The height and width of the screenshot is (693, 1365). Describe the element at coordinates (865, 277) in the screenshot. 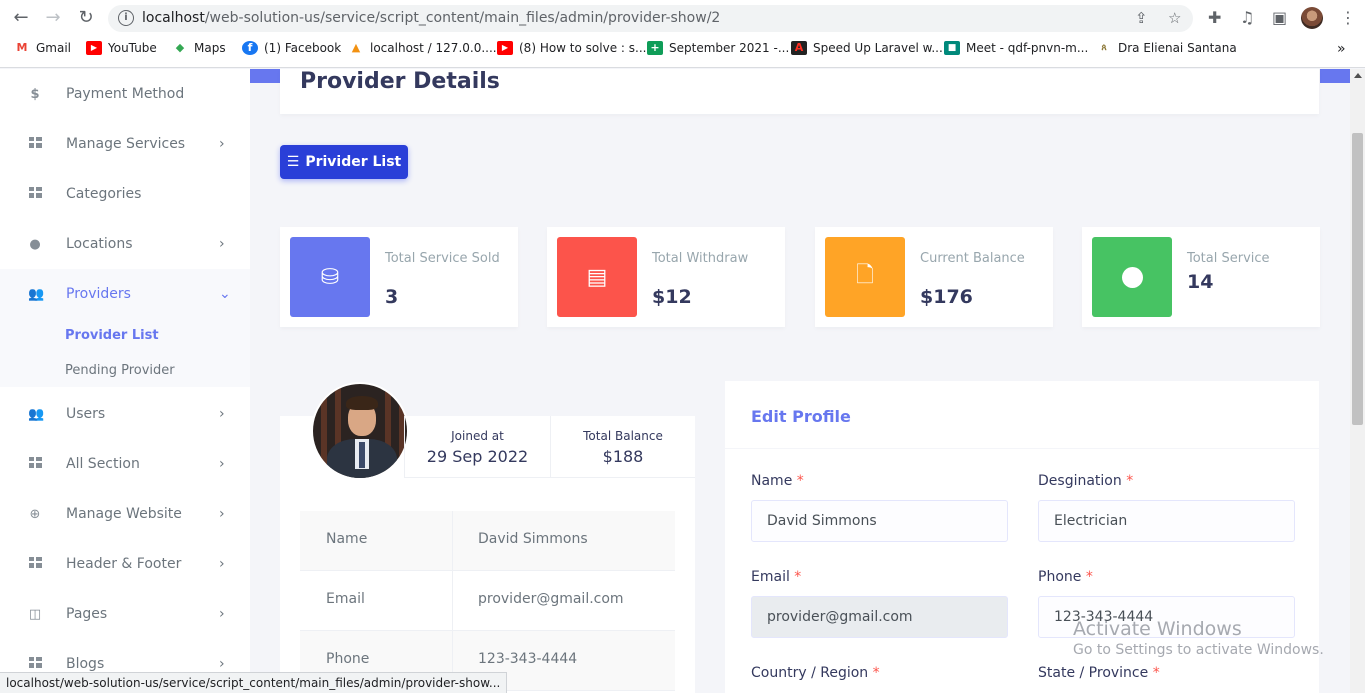

I see `file-icon: 🗋` at that location.